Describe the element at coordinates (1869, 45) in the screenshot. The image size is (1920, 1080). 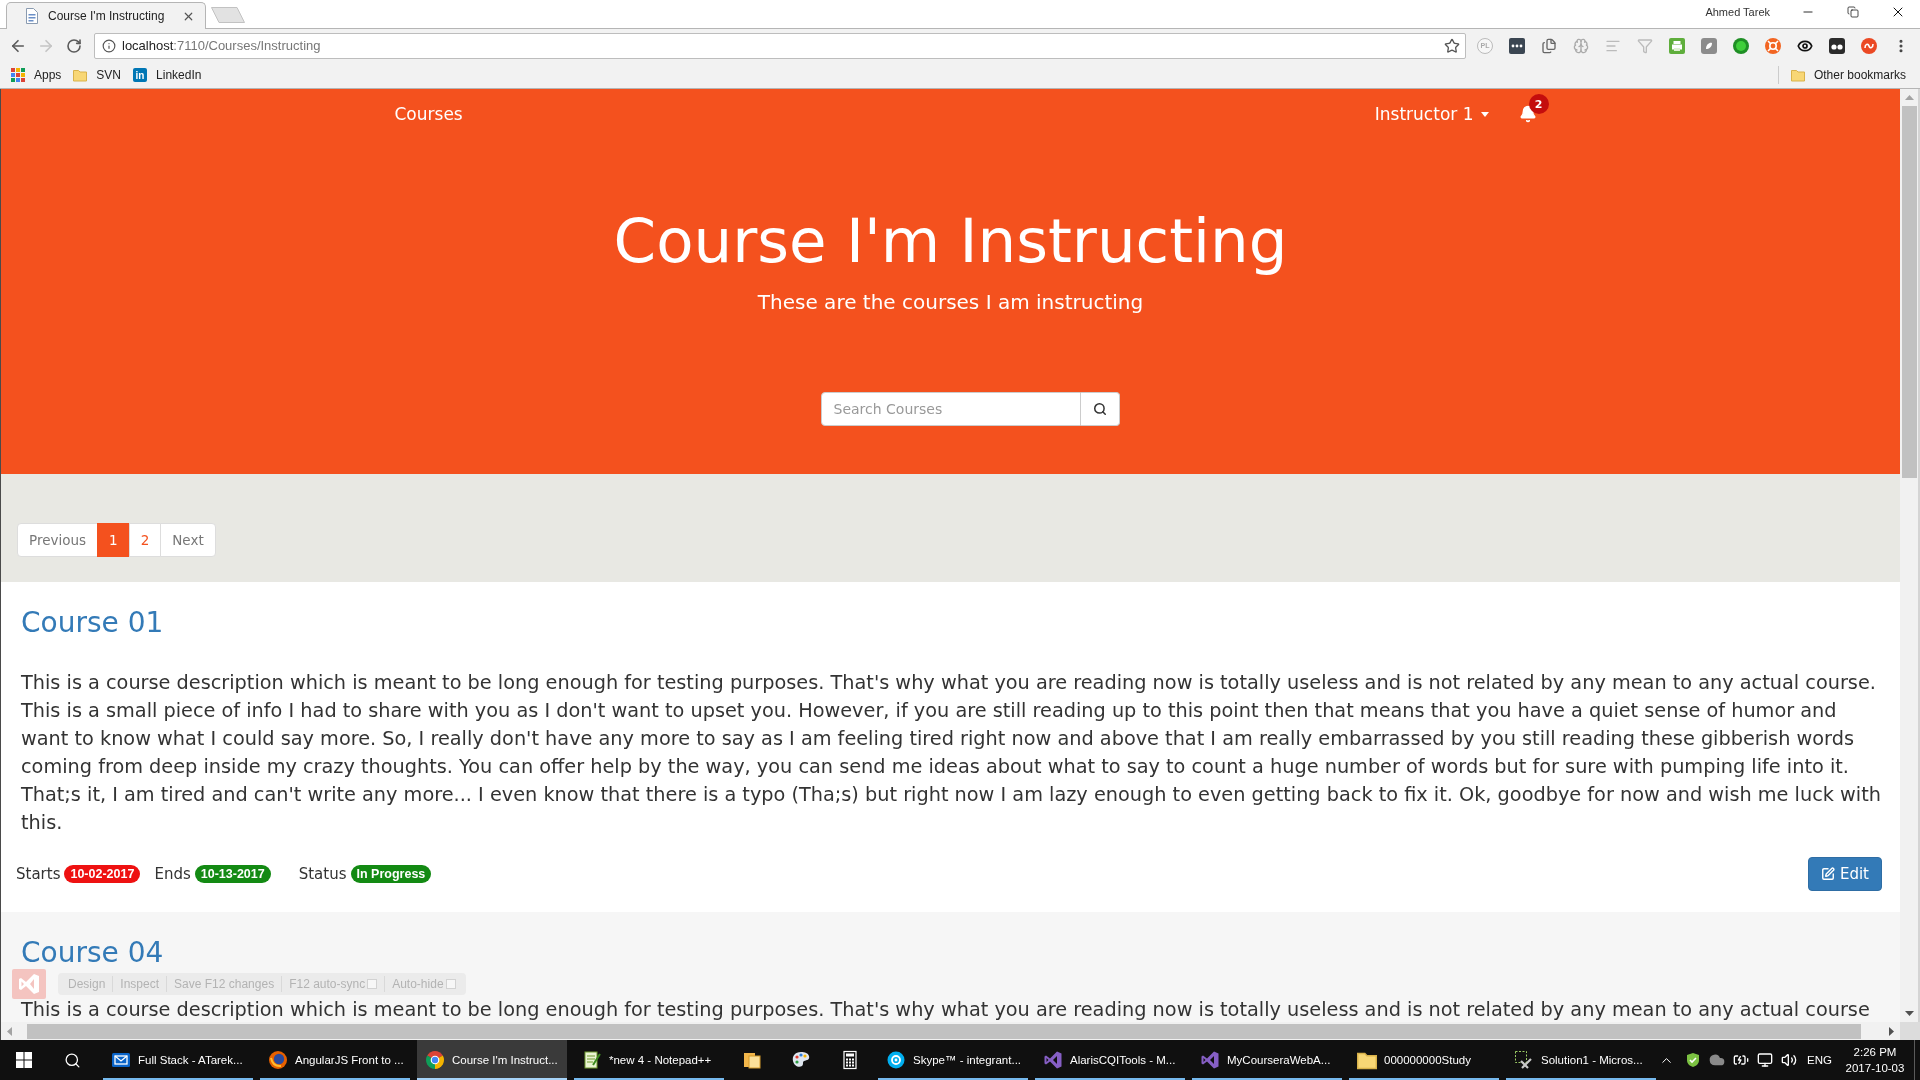
I see `swirl-icon` at that location.